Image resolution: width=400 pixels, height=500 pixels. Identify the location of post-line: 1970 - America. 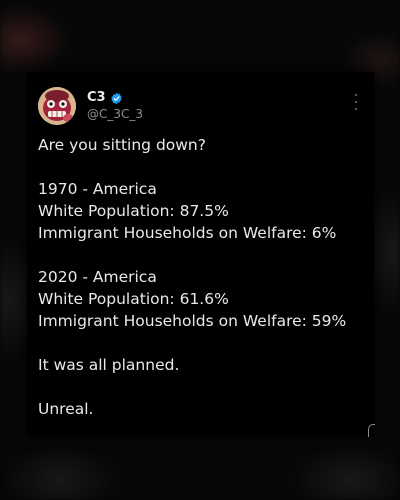
(97, 189).